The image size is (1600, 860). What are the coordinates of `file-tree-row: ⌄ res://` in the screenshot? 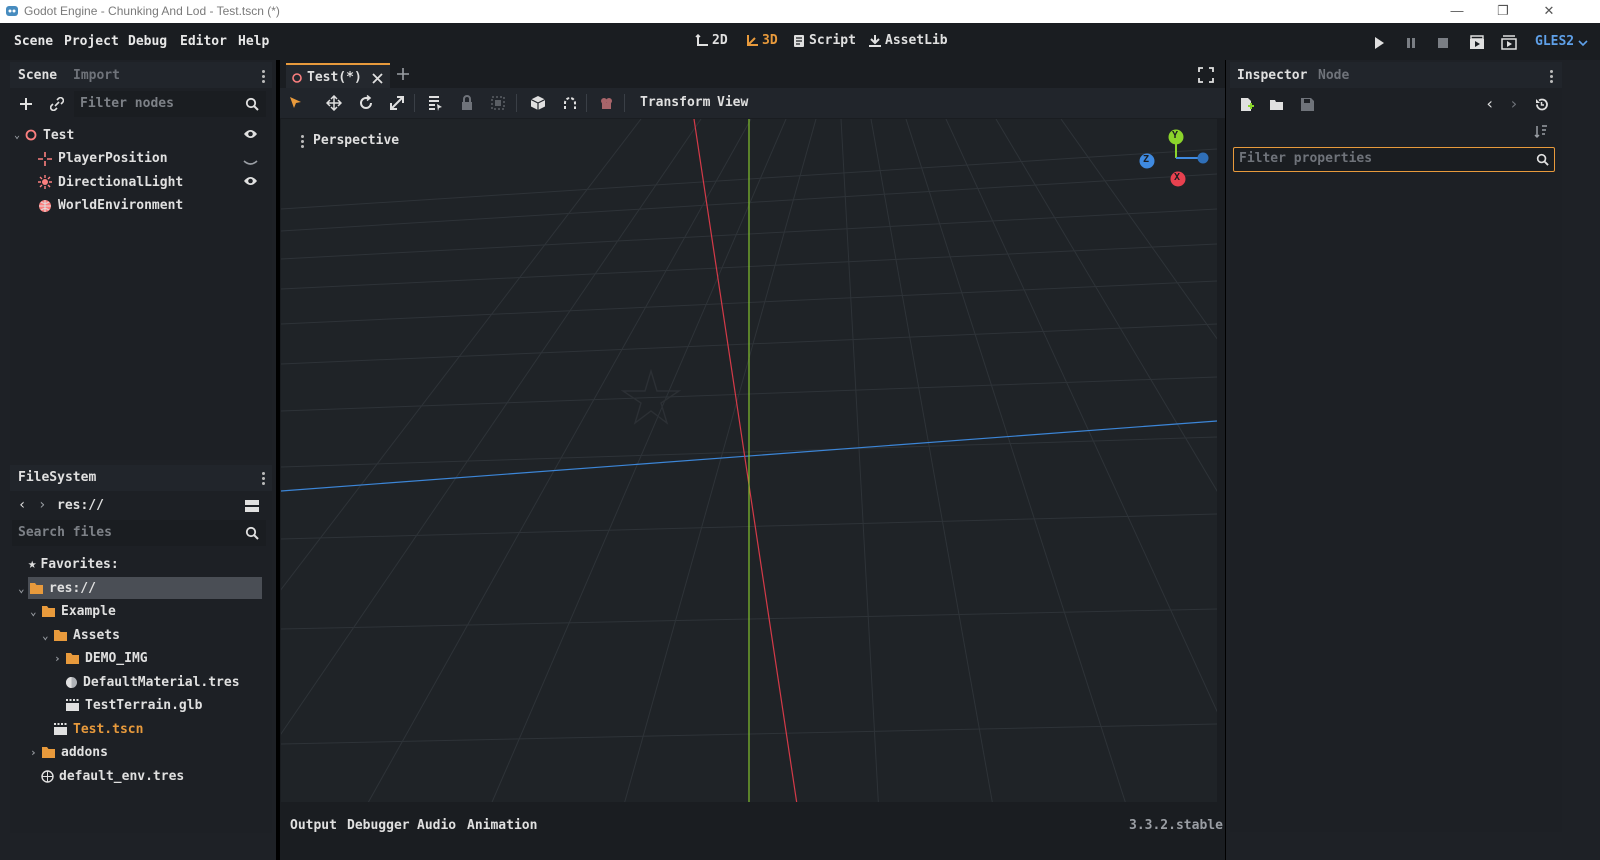 It's located at (57, 588).